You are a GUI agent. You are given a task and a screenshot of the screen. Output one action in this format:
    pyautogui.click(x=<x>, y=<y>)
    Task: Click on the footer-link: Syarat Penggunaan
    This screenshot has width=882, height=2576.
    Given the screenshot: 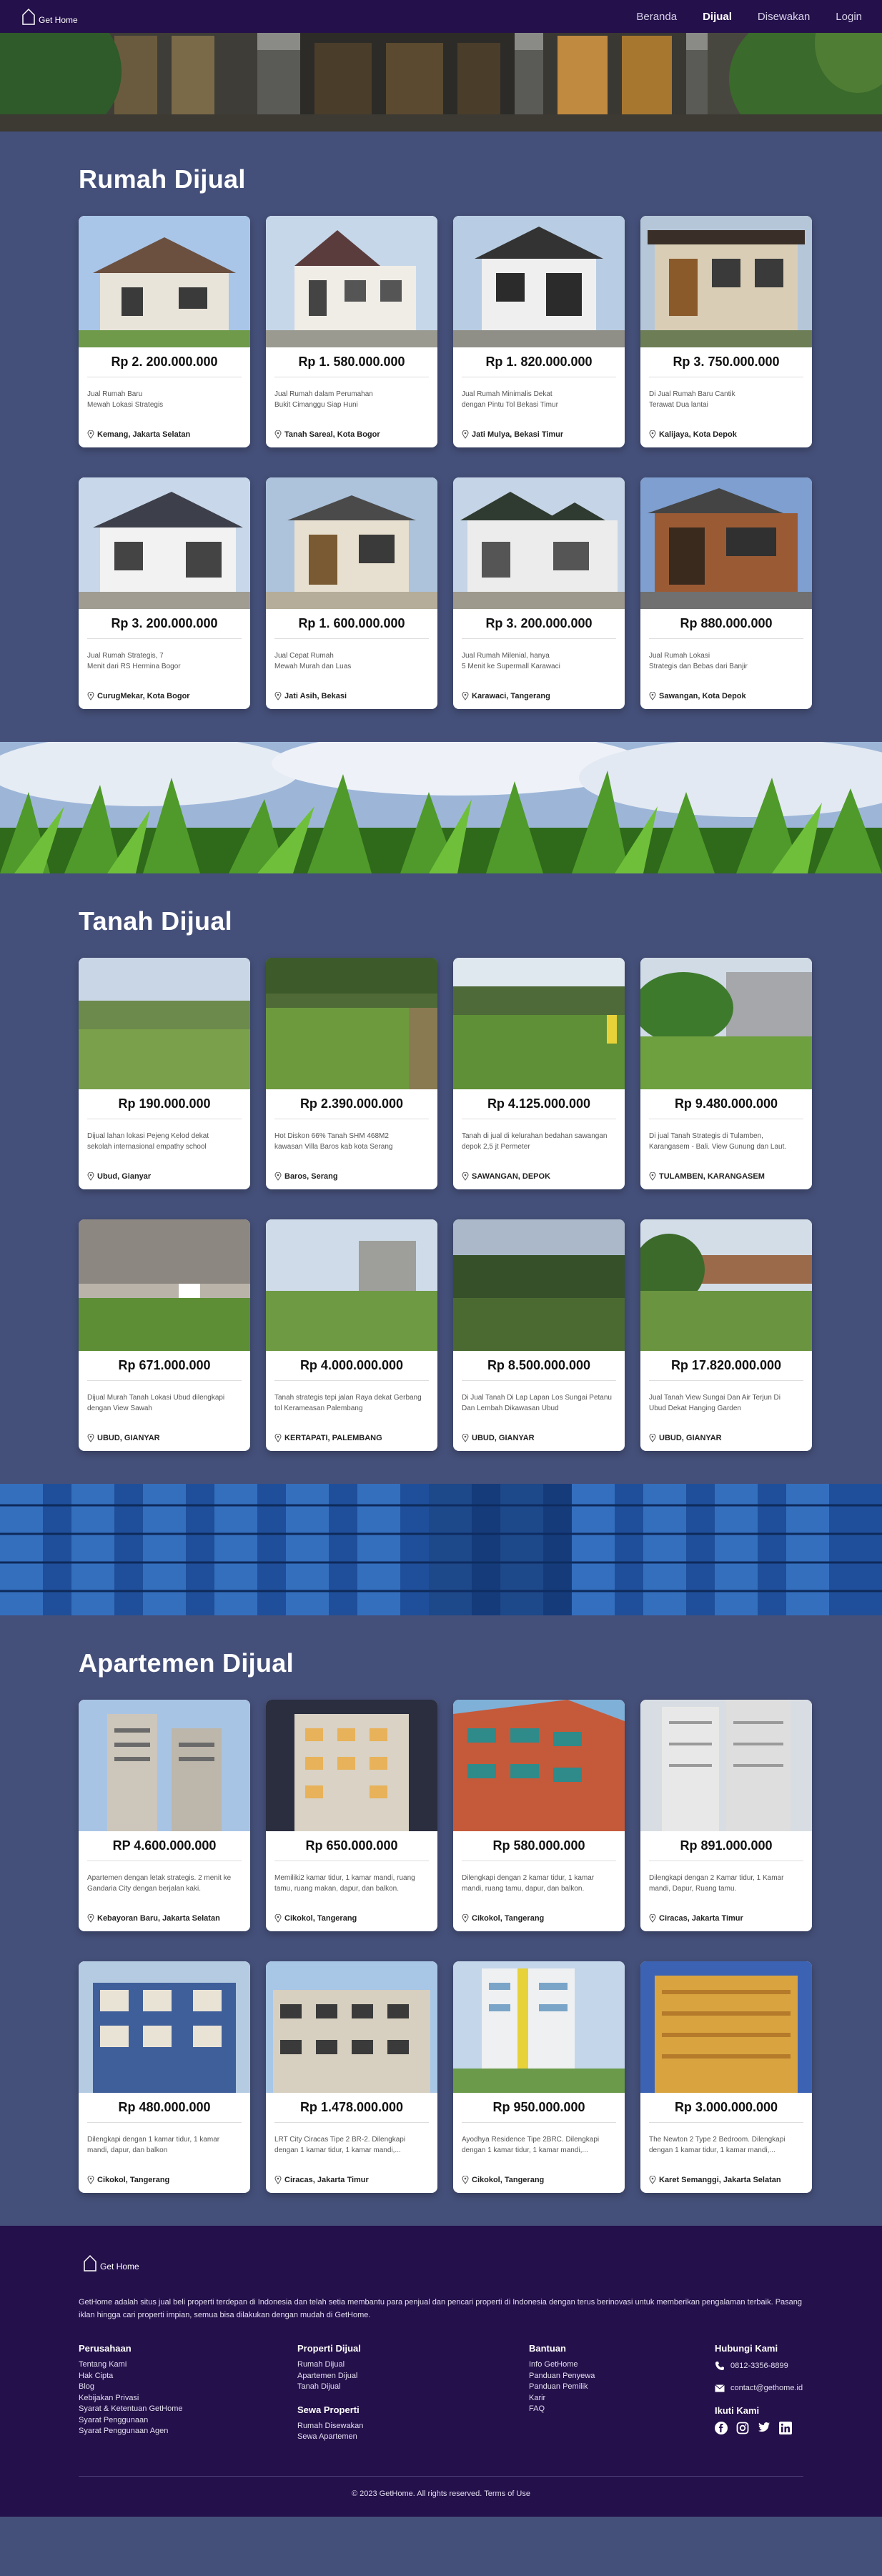 What is the action you would take?
    pyautogui.click(x=188, y=2421)
    